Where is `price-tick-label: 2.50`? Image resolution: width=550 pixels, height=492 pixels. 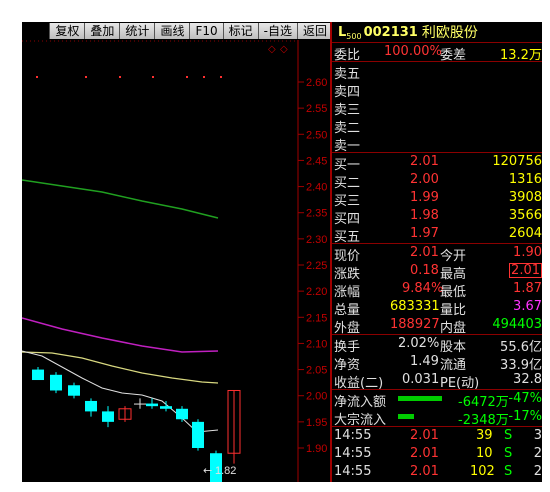 price-tick-label: 2.50 is located at coordinates (316, 135).